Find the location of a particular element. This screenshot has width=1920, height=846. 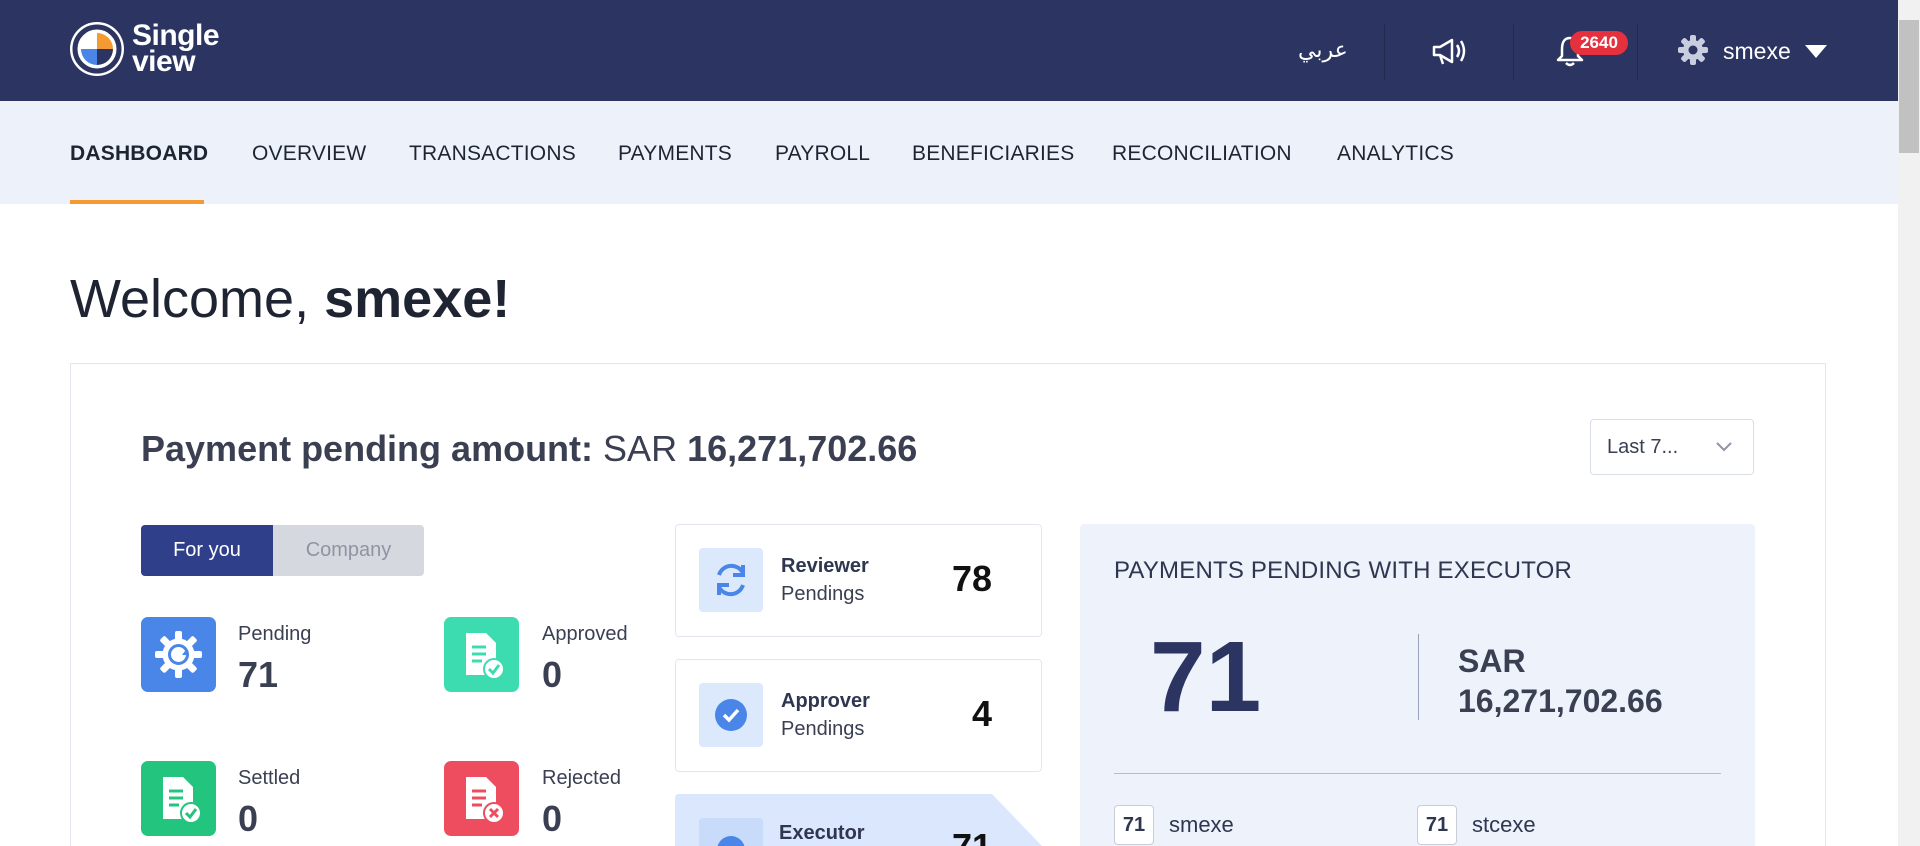

executor-panel-amount: 16,271,702.66 is located at coordinates (1560, 701).